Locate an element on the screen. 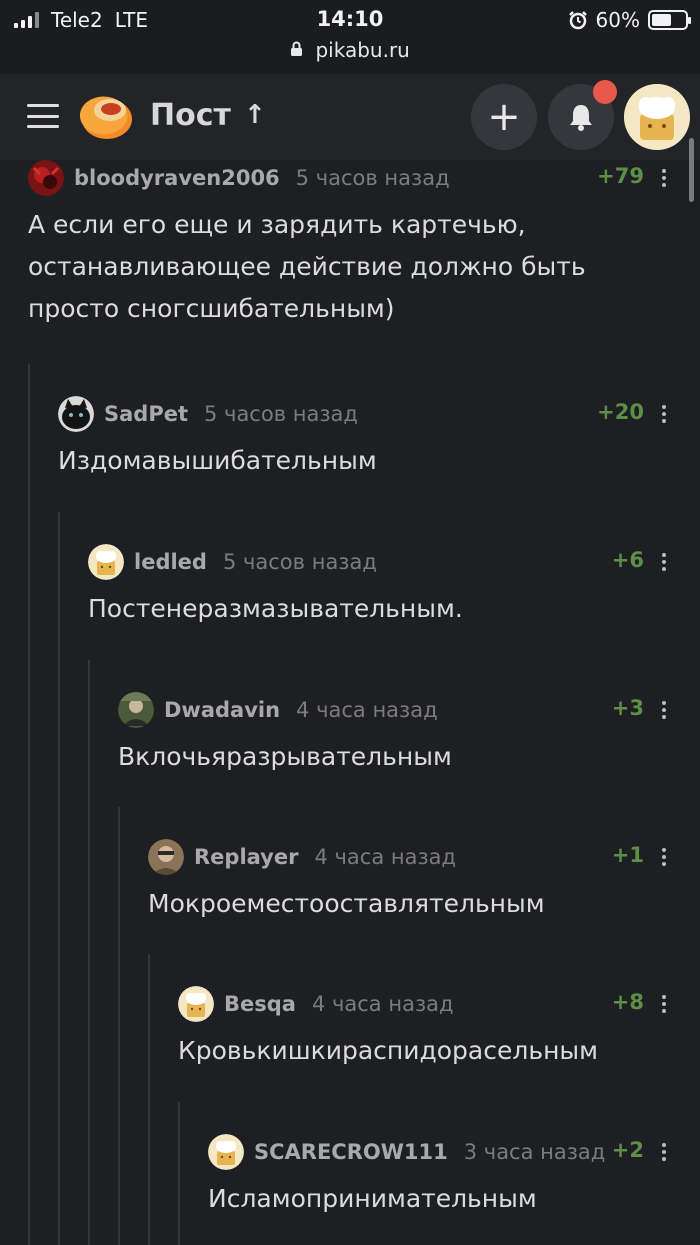 This screenshot has width=700, height=1245. menu-icon is located at coordinates (43, 116).